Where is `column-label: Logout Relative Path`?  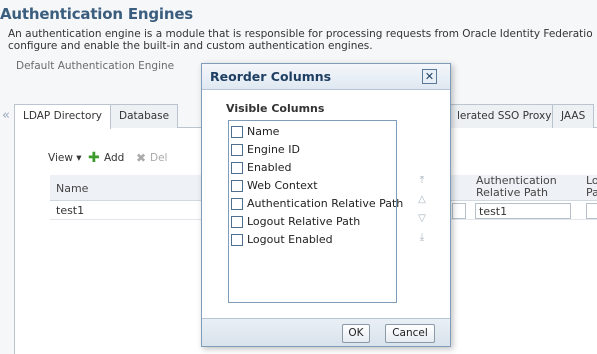
column-label: Logout Relative Path is located at coordinates (304, 221).